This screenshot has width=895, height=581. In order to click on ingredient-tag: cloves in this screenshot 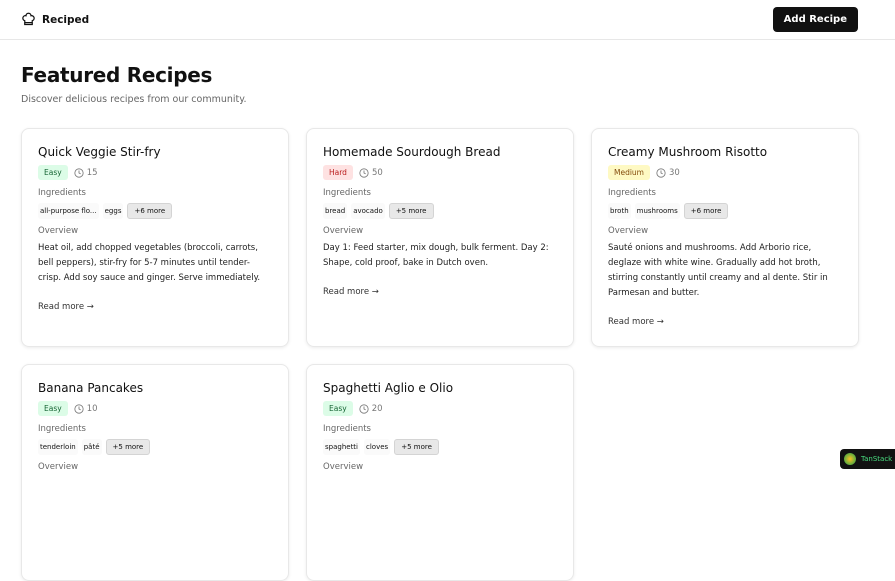, I will do `click(377, 447)`.